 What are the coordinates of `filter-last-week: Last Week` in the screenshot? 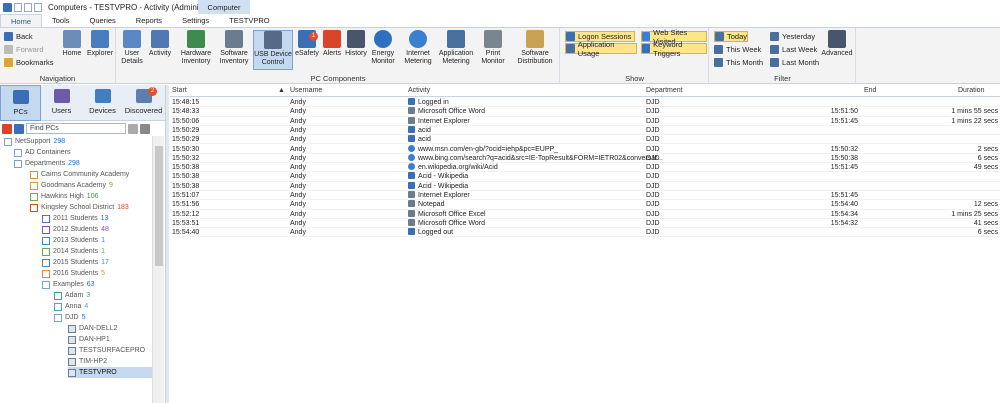 It's located at (793, 49).